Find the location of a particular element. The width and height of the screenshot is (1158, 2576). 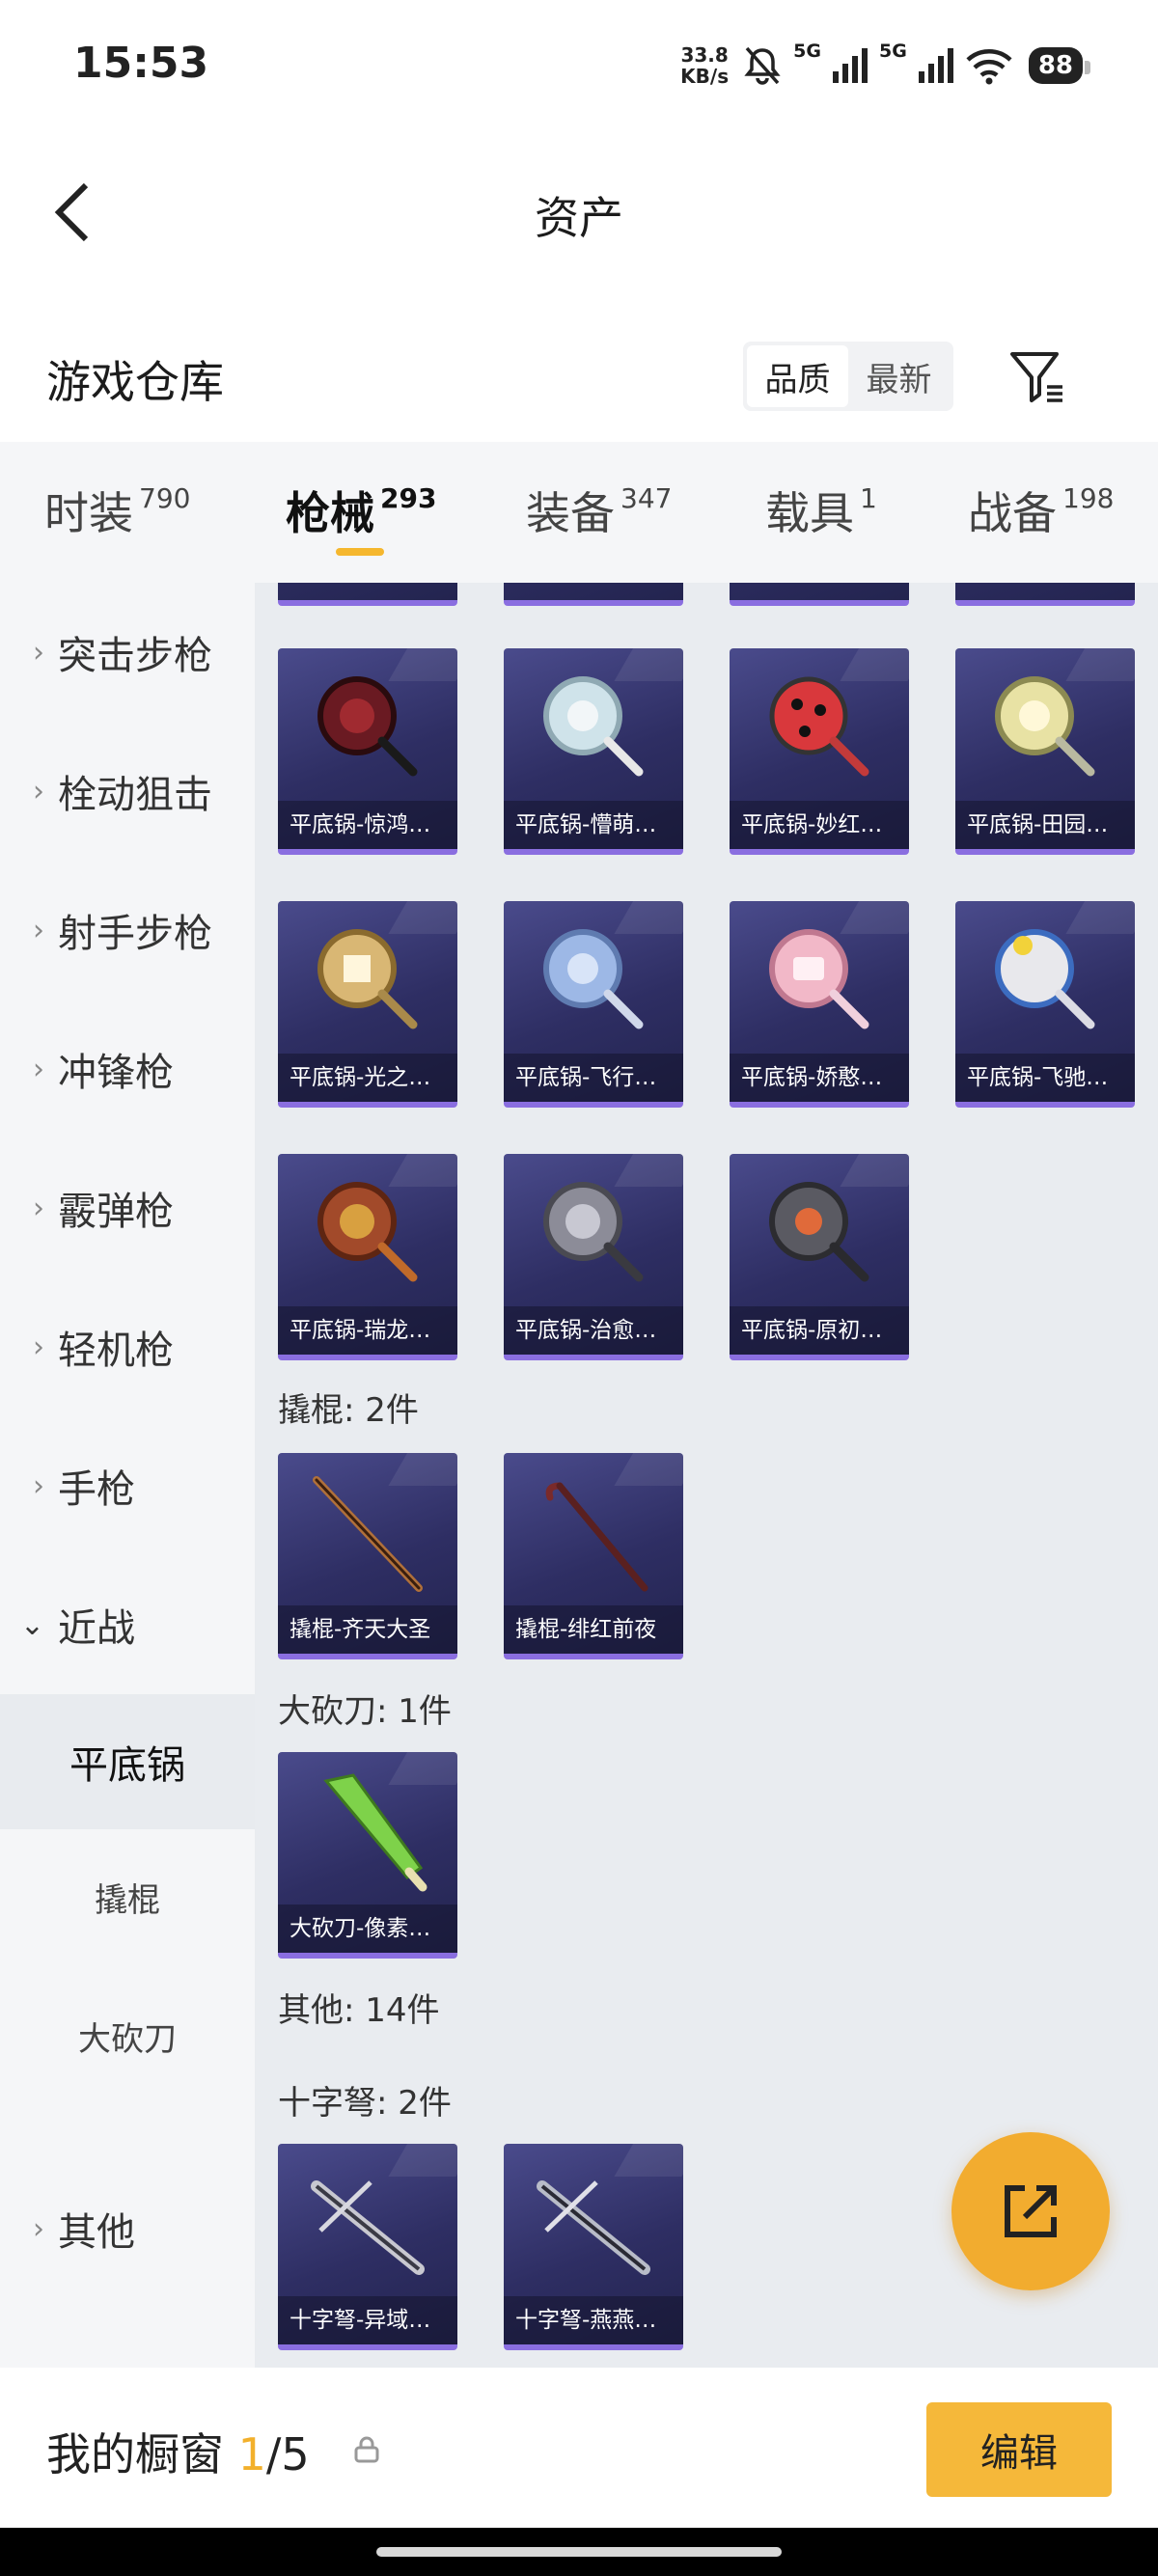

item-label: 撬棍-绯红前夜 is located at coordinates (593, 1630).